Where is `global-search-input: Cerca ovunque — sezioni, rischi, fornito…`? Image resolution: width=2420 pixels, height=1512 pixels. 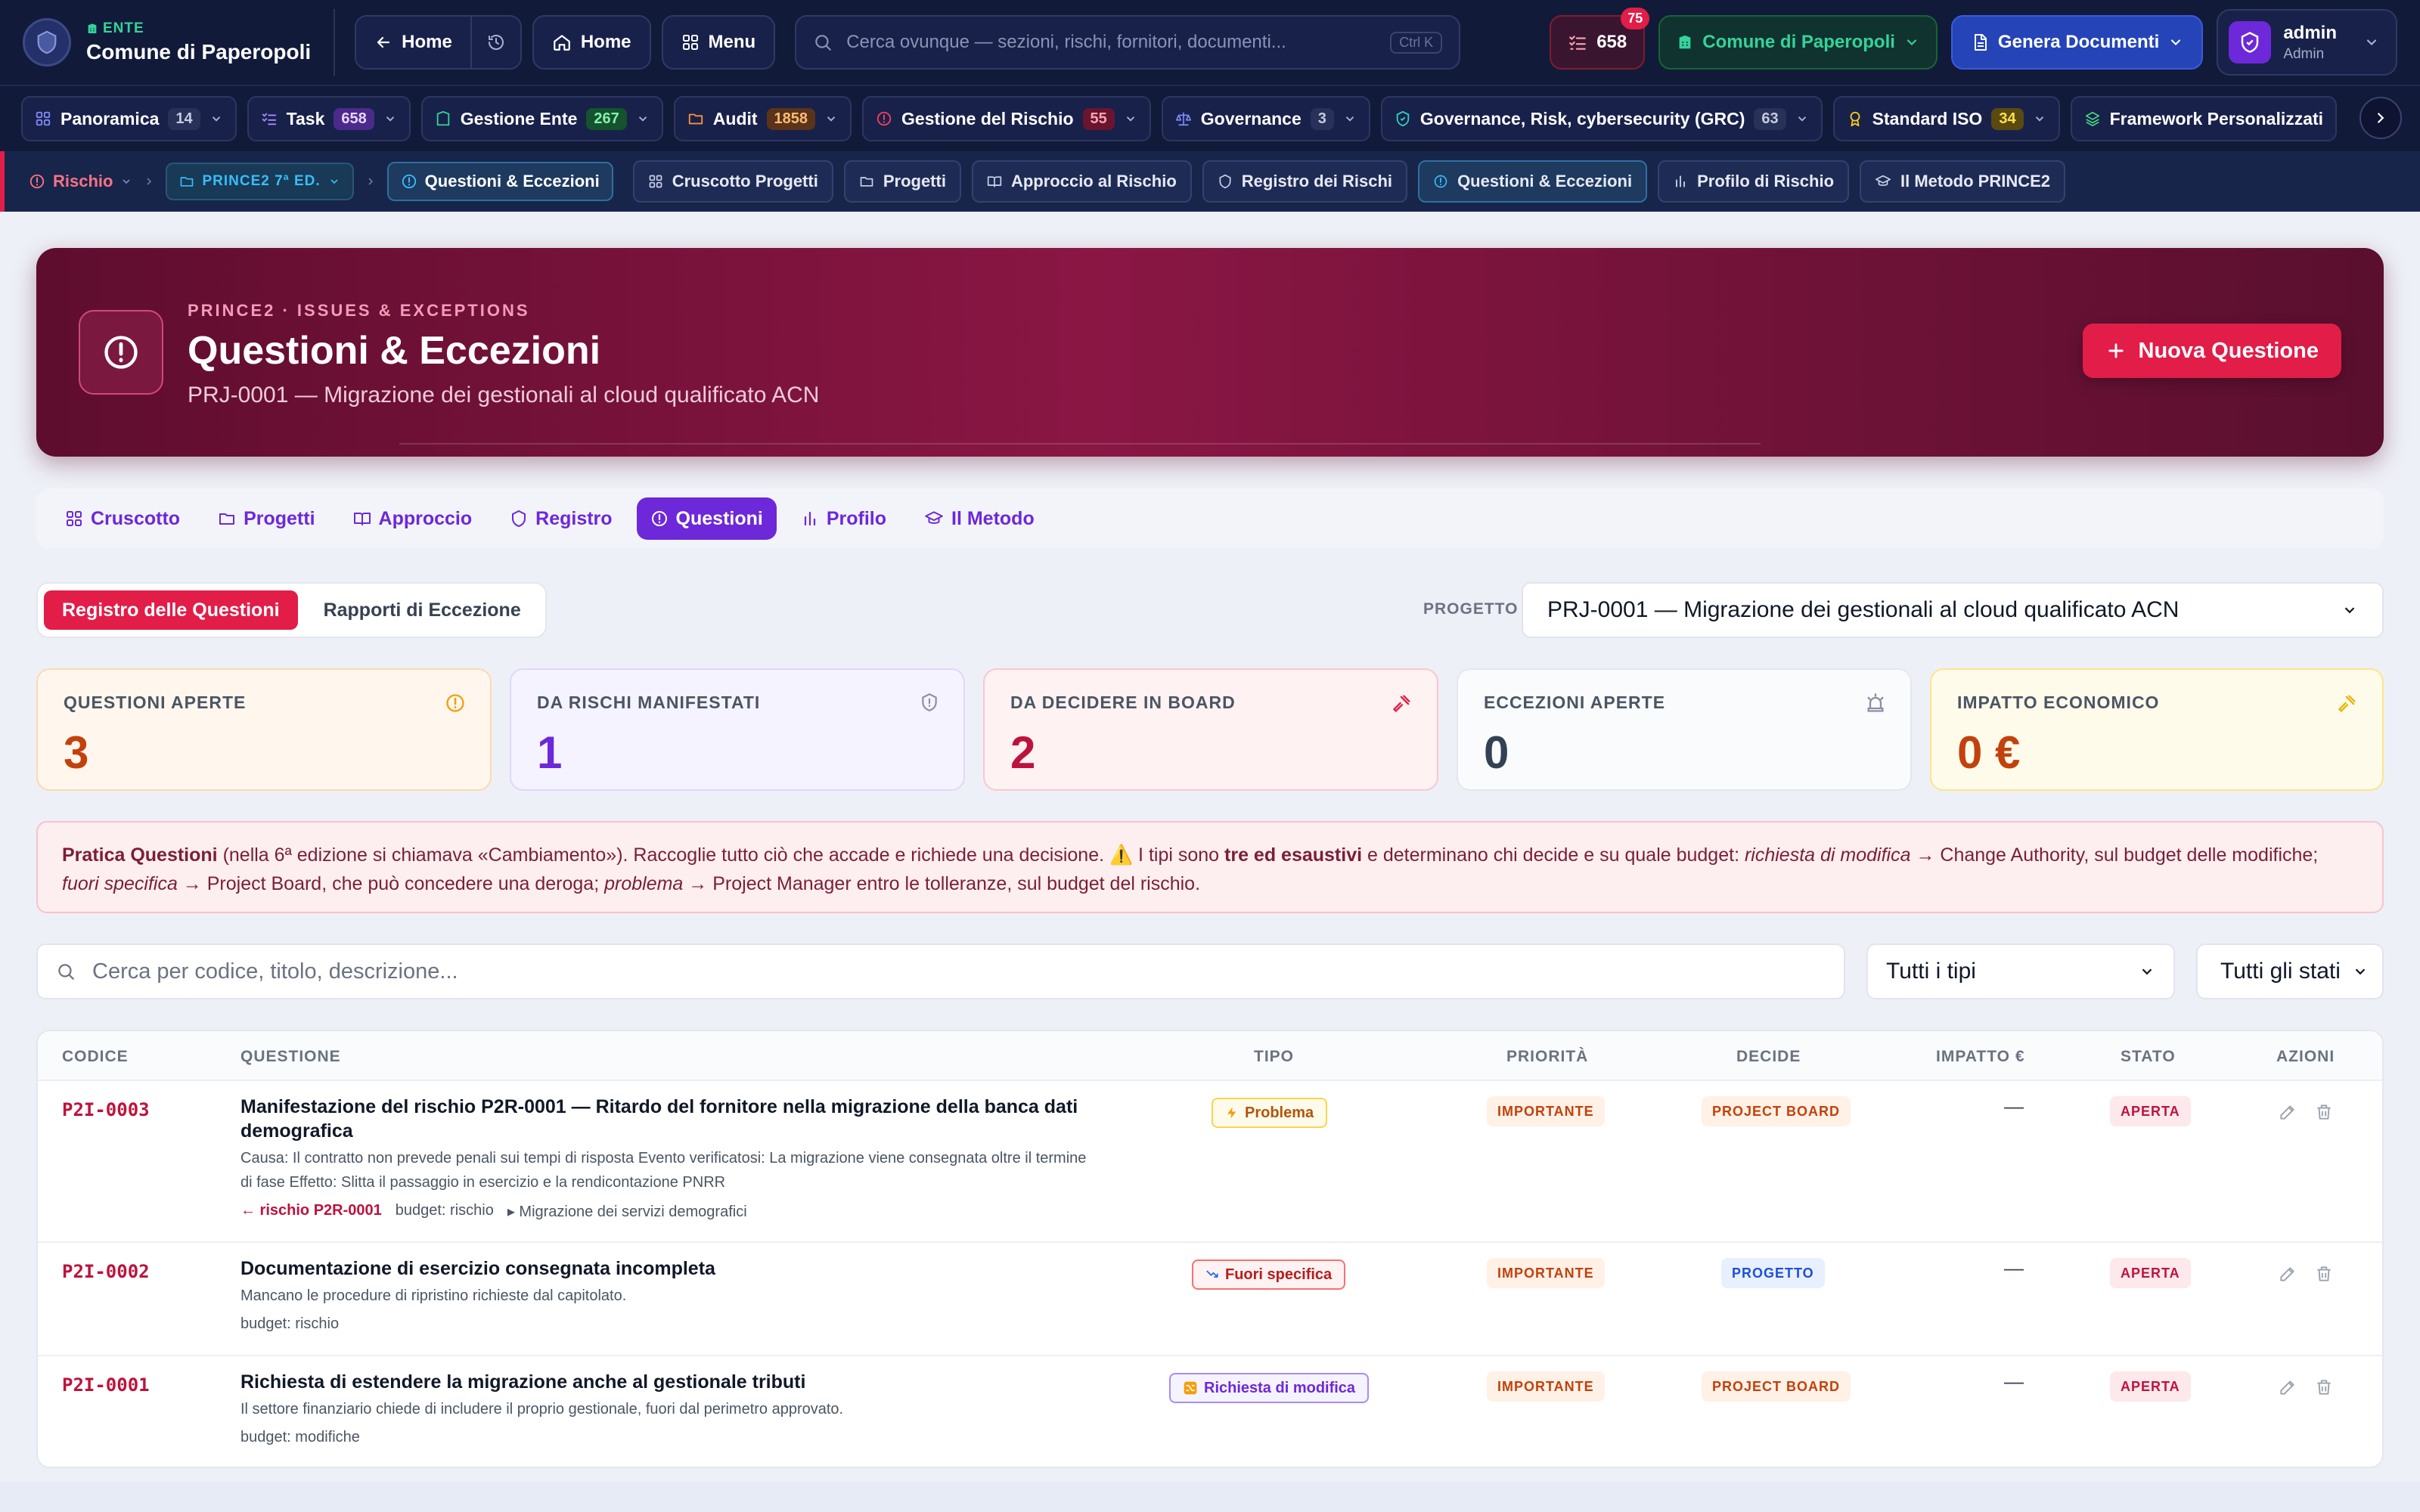 global-search-input: Cerca ovunque — sezioni, rischi, fornito… is located at coordinates (1128, 42).